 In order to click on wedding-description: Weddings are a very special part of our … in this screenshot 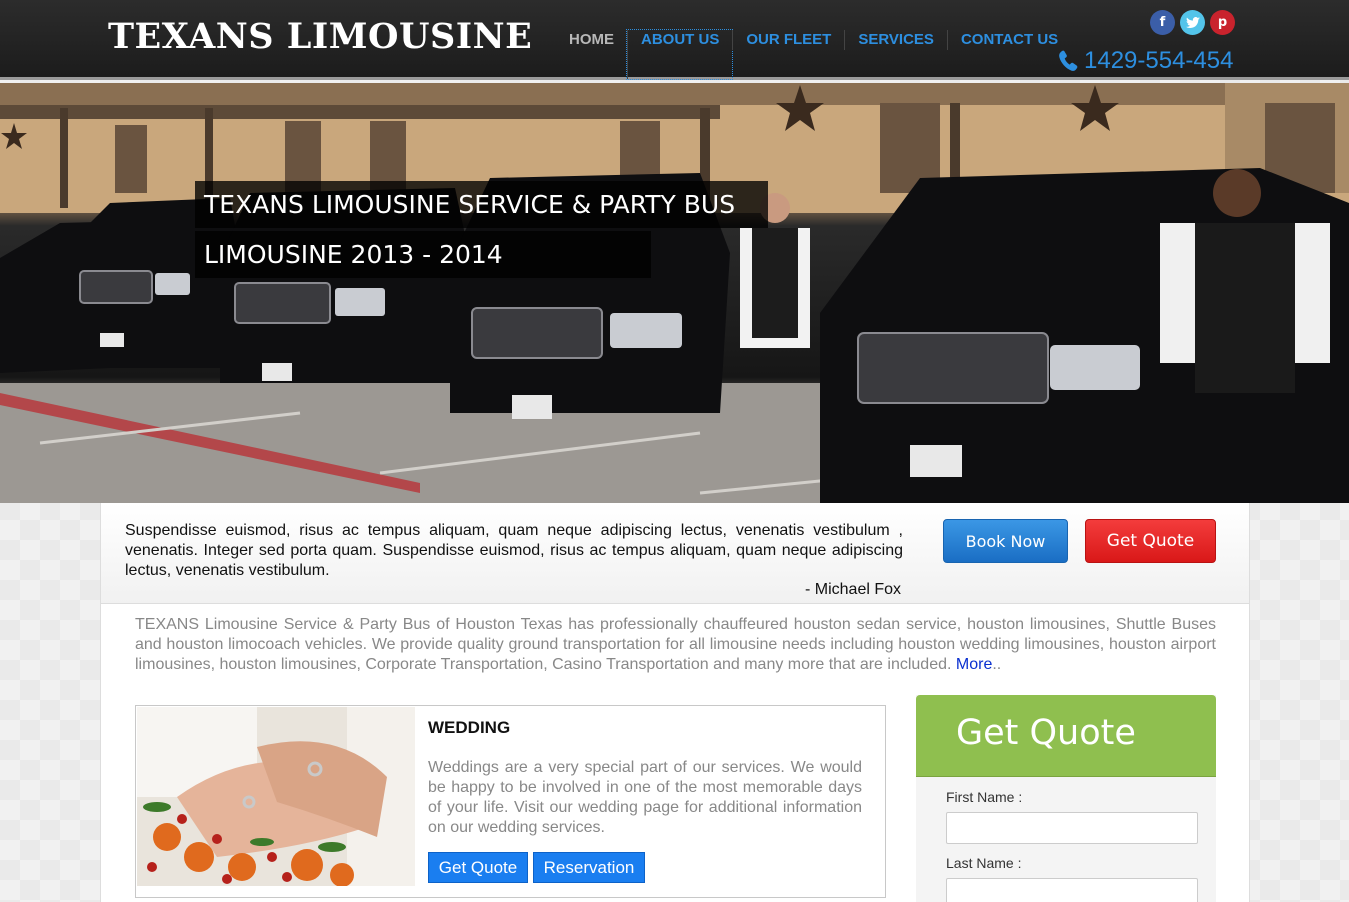, I will do `click(645, 797)`.